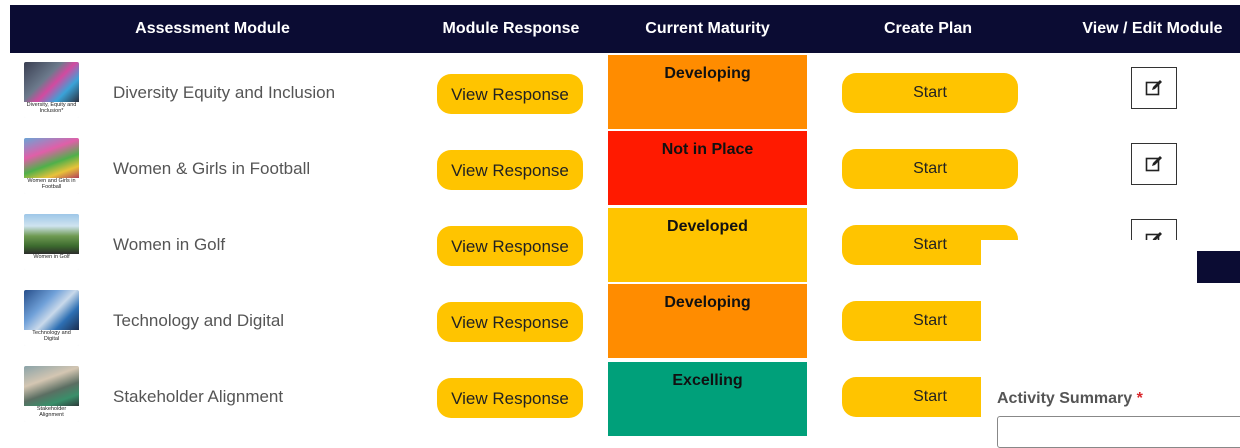 This screenshot has height=448, width=1240. Describe the element at coordinates (1118, 432) in the screenshot. I see `activity-summary-input` at that location.